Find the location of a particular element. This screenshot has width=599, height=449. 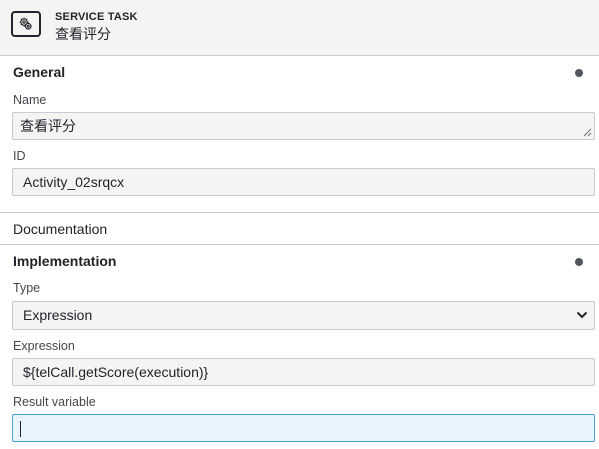

section-implementation-title: Implementation is located at coordinates (65, 261).